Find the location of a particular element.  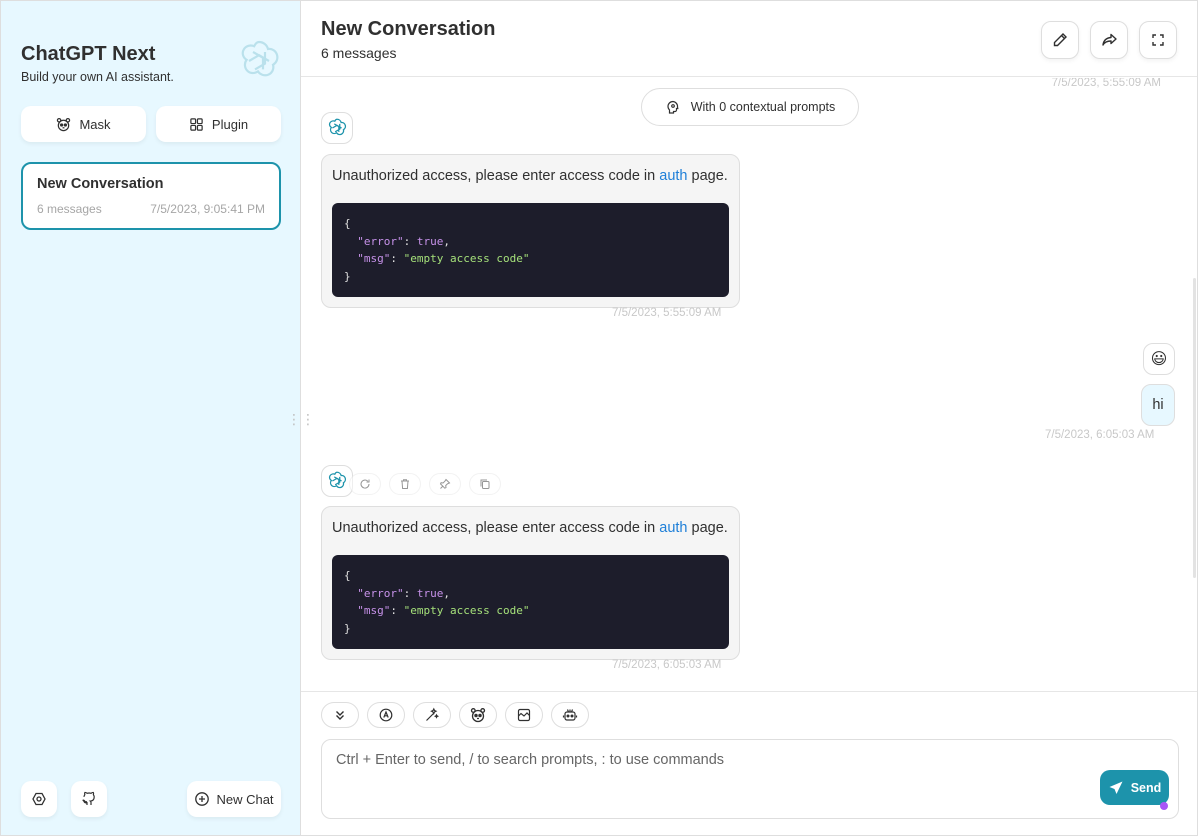

code-line: } is located at coordinates (347, 276).